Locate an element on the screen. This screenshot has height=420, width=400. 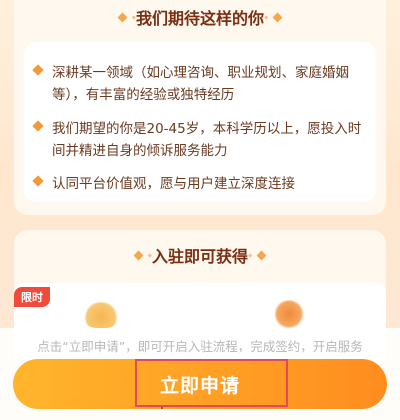
requirement-text: 认同平台价值观，愿与用户建立深度连接 is located at coordinates (173, 184).